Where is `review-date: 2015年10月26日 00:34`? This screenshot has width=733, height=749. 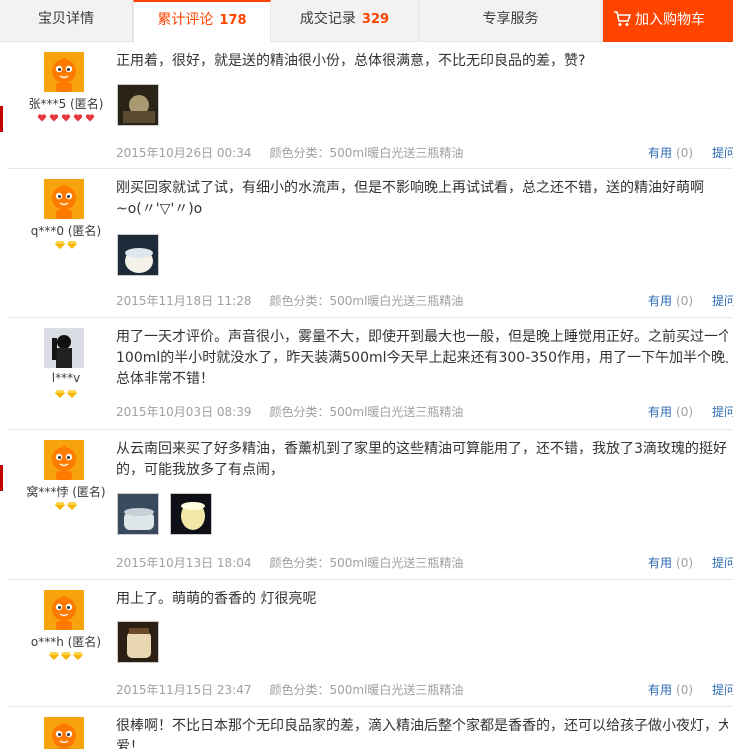
review-date: 2015年10月26日 00:34 is located at coordinates (184, 153).